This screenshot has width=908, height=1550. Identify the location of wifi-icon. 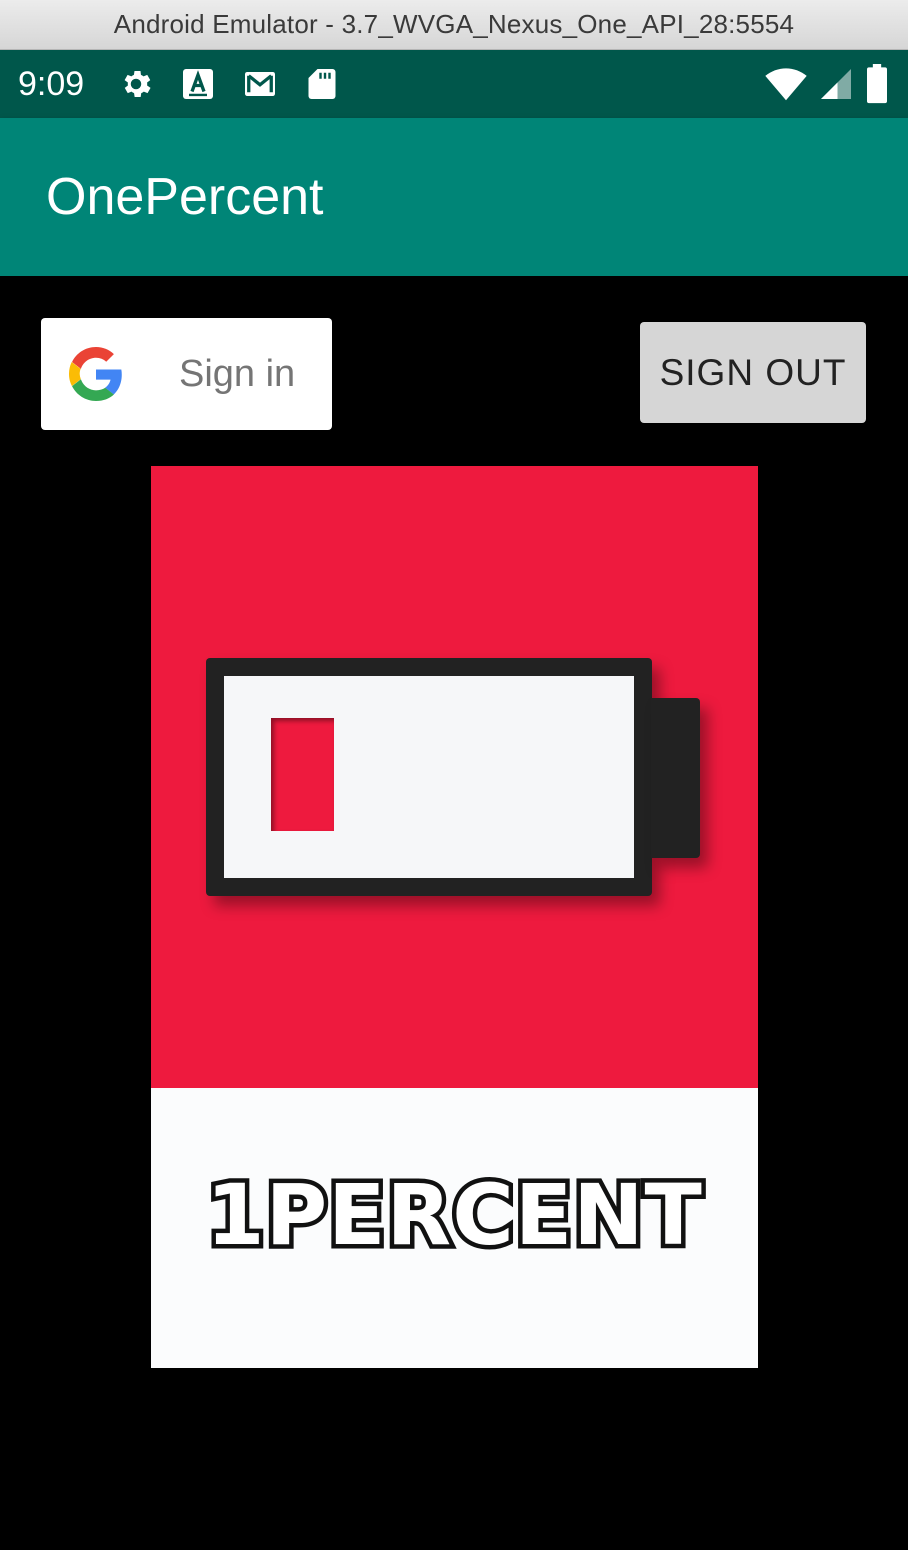
(786, 84).